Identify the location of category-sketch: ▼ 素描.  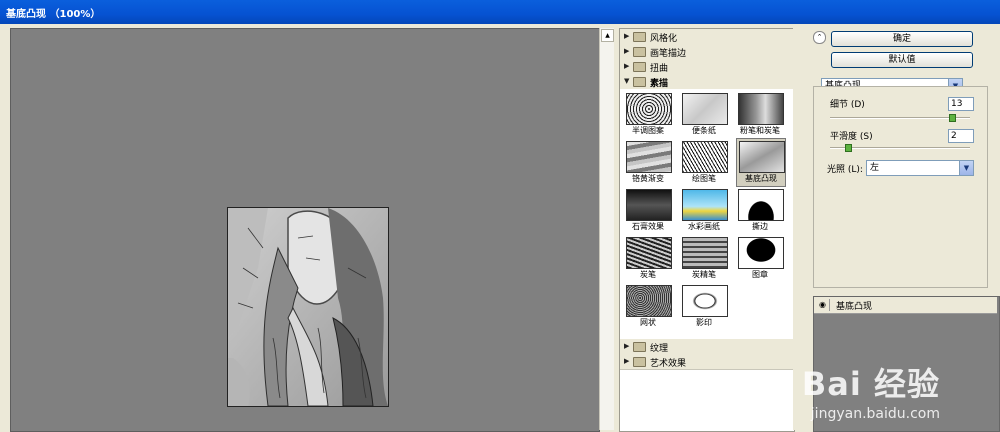
(707, 82).